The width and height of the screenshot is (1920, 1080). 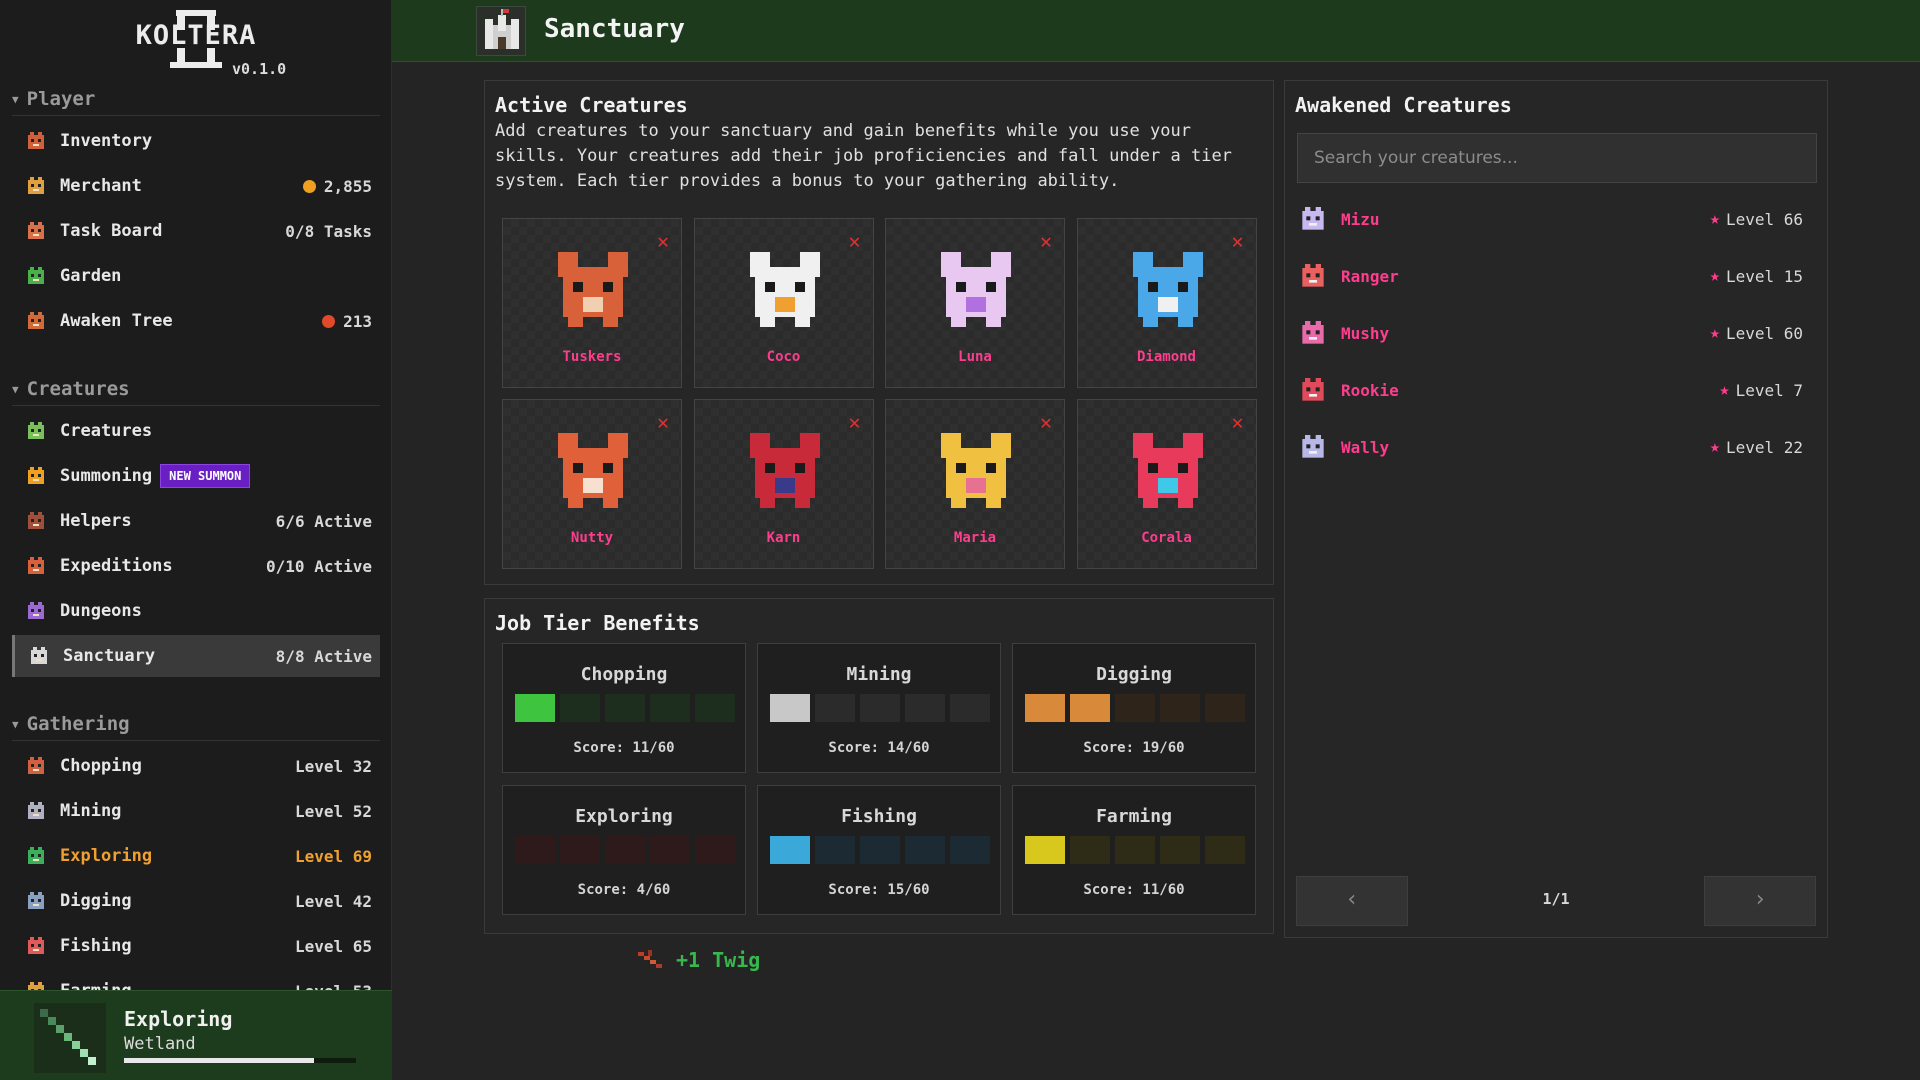 I want to click on sidebar-item-fishing: Fishing Level 65, so click(x=196, y=946).